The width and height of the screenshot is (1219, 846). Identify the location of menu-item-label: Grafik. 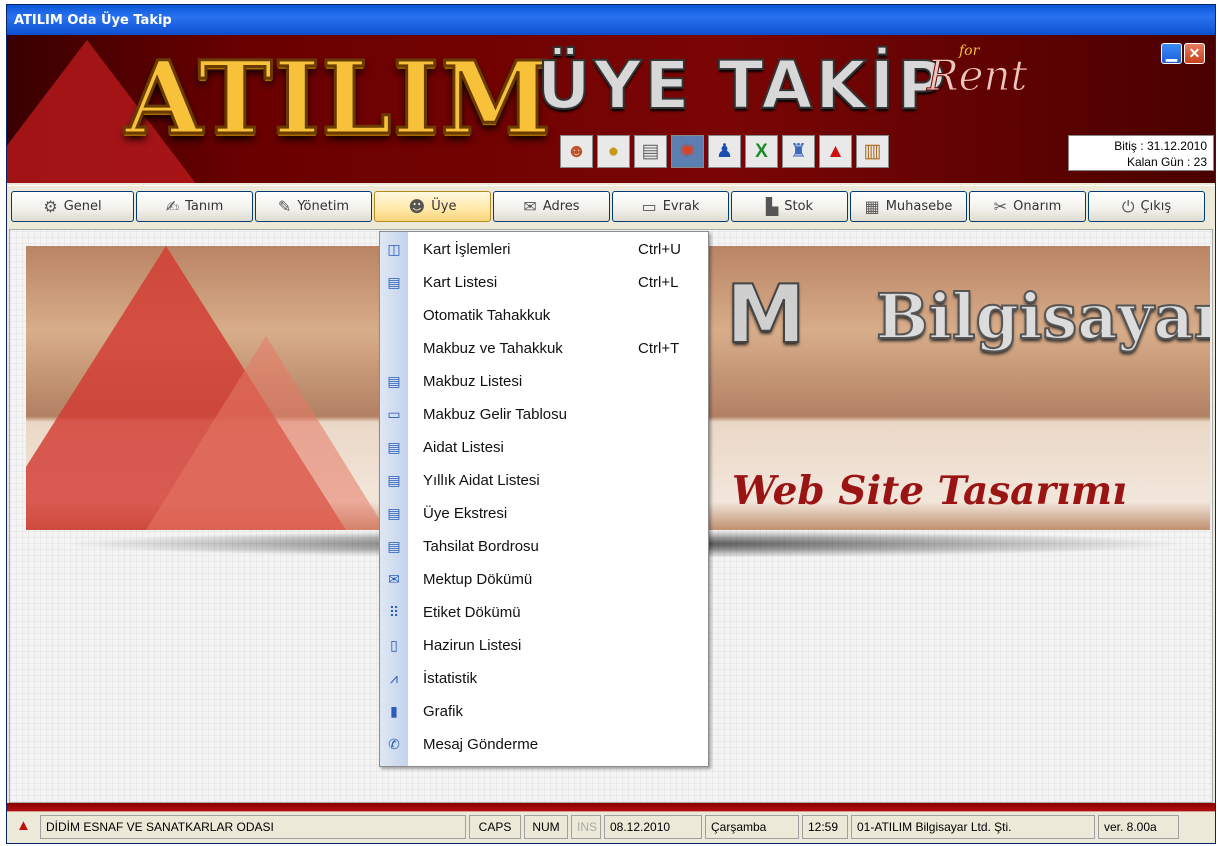
(443, 711).